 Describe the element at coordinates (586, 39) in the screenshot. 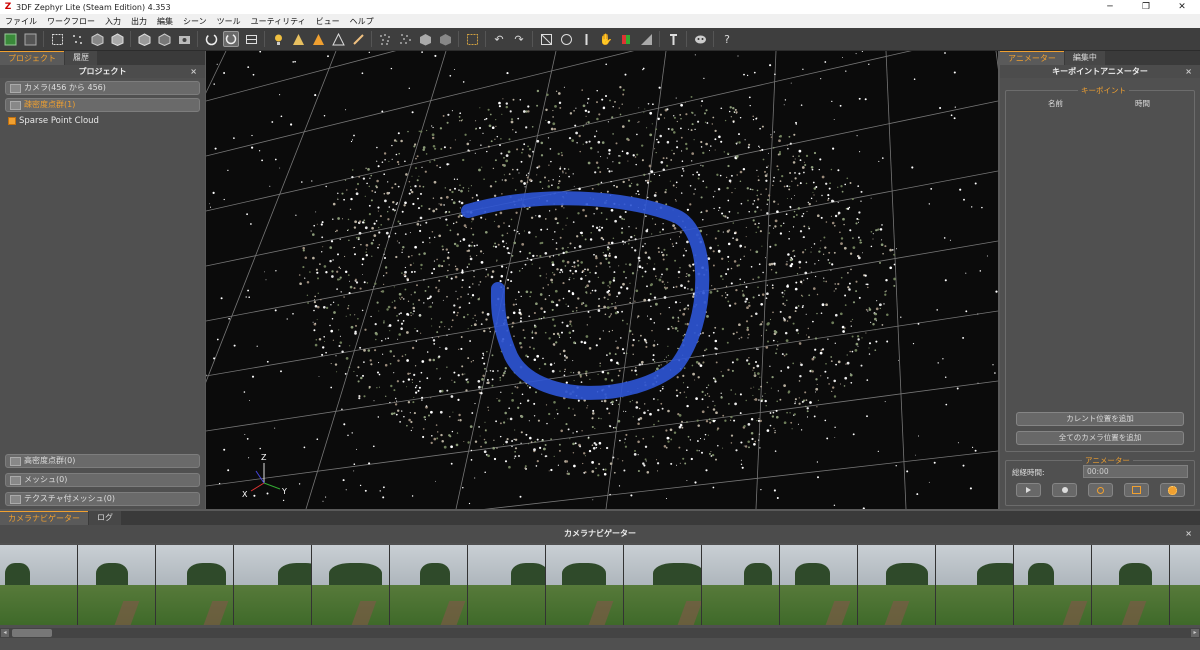

I see `measure-icon` at that location.